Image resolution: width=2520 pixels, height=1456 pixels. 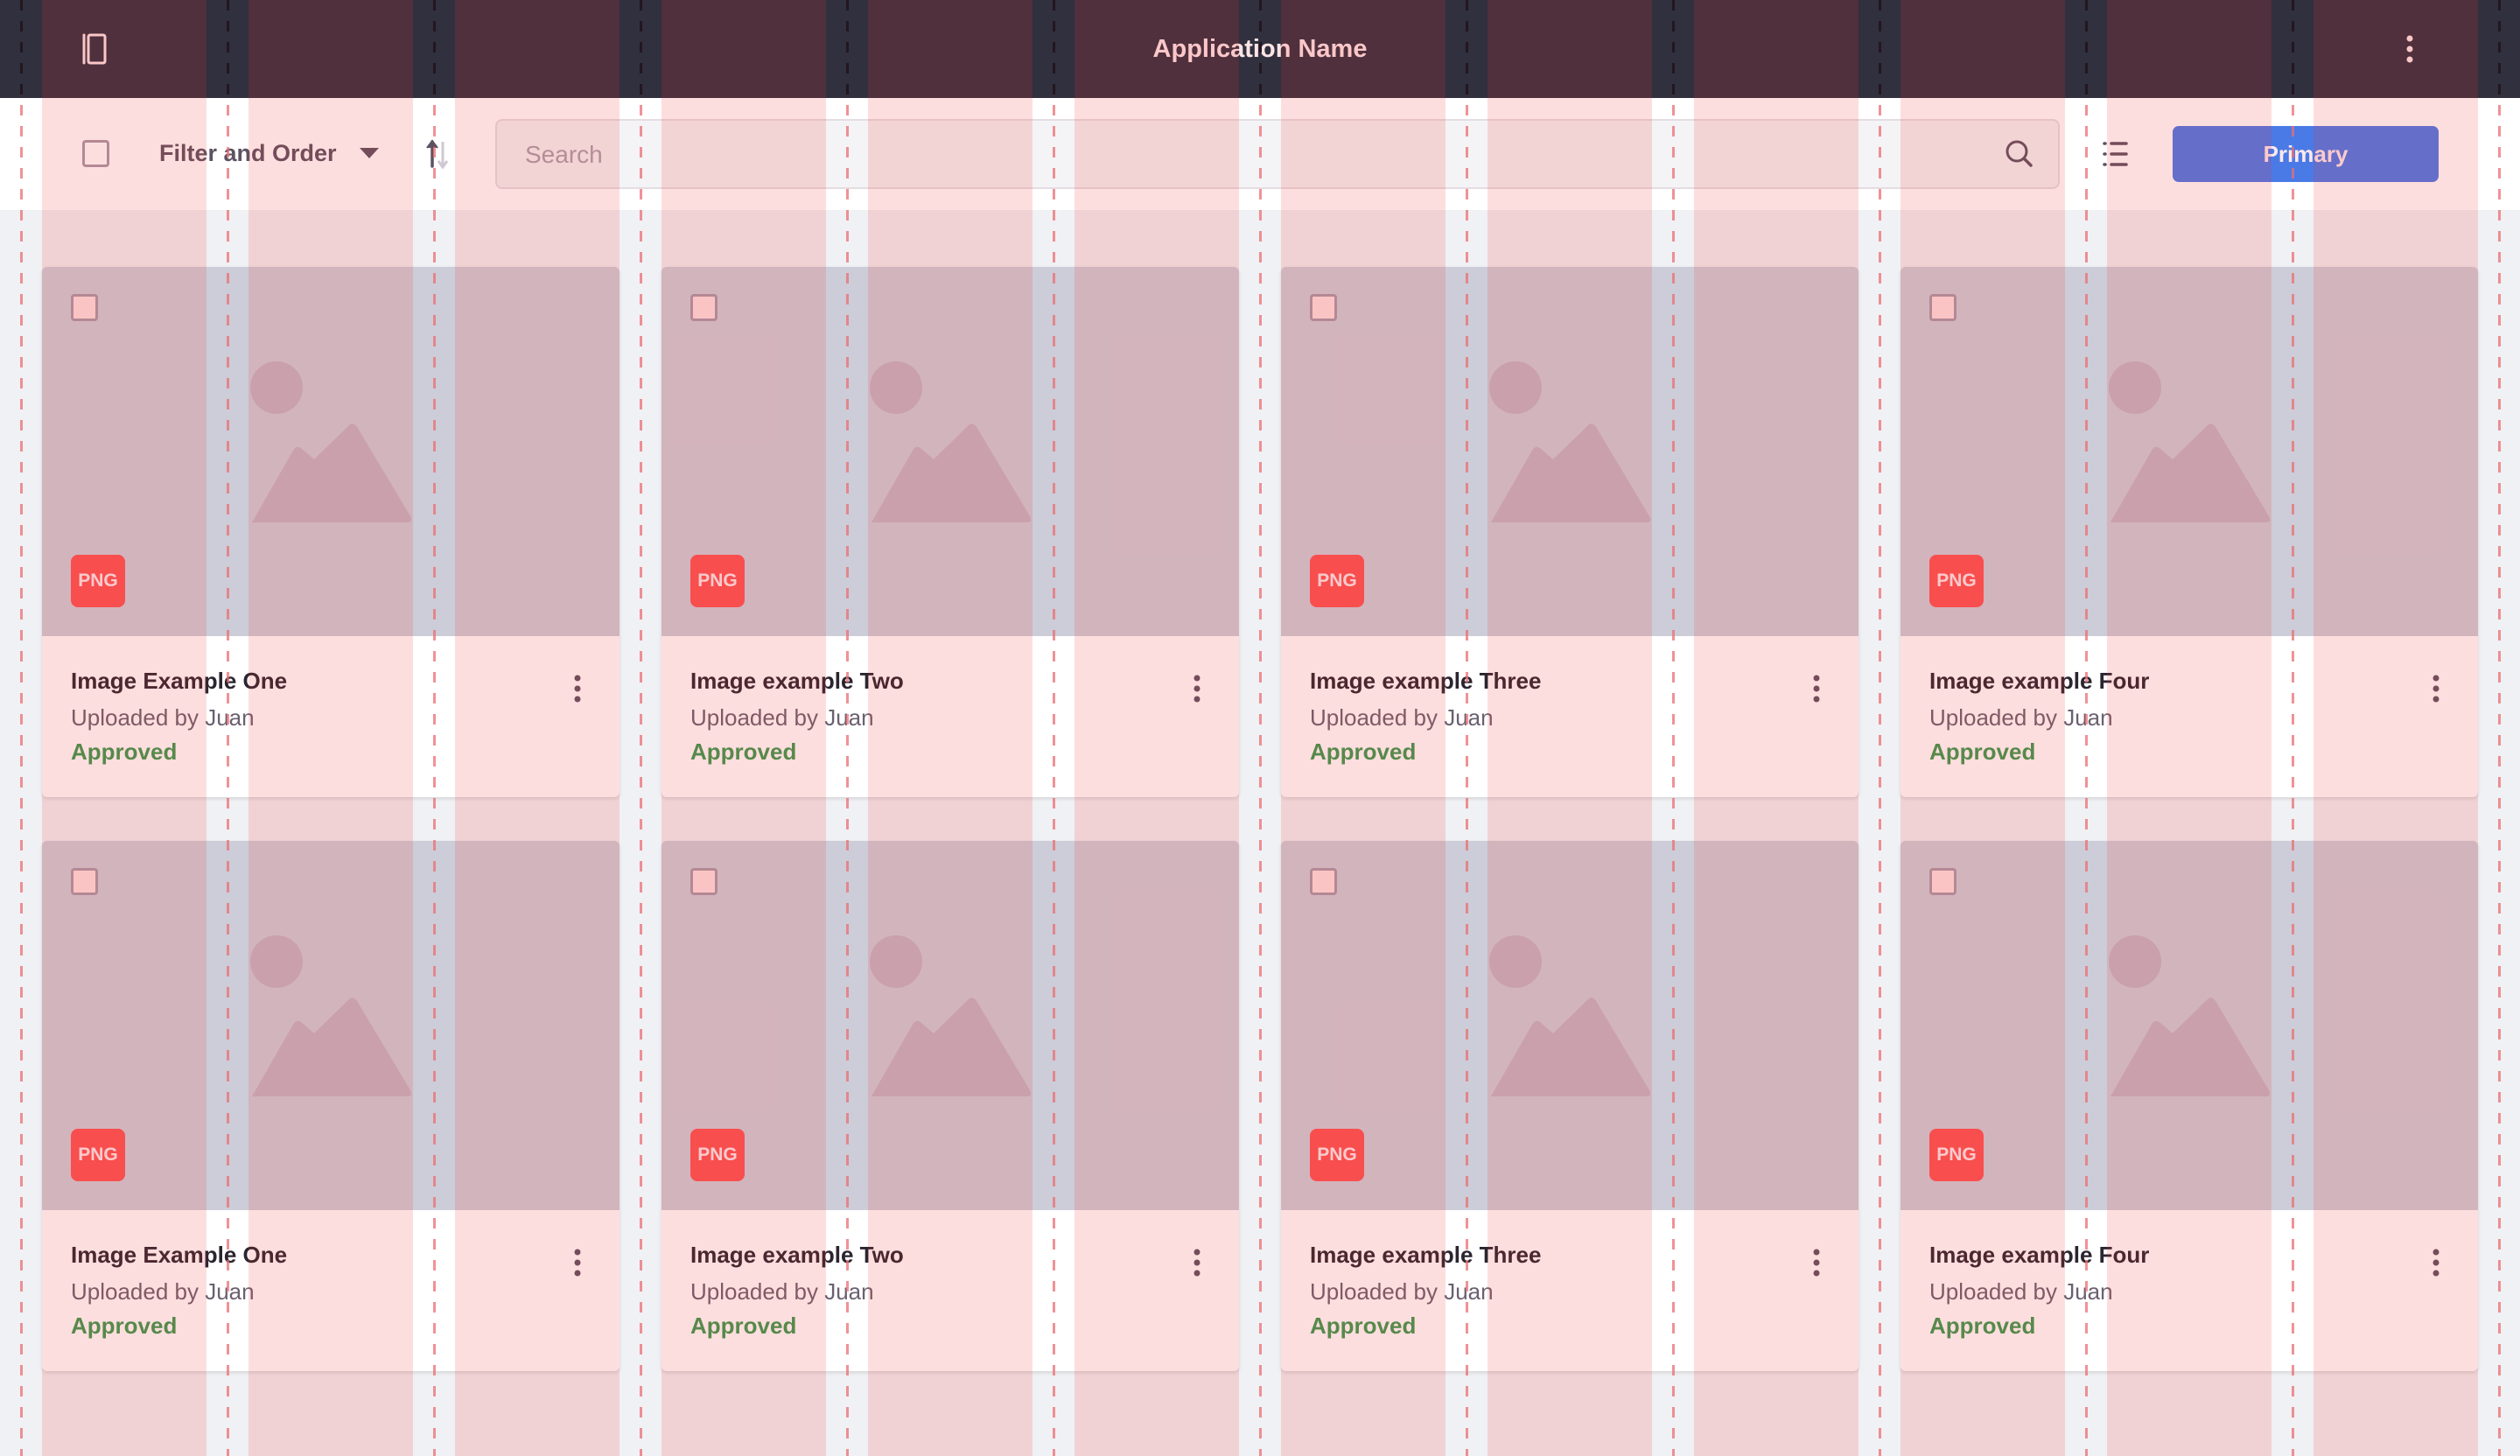 I want to click on search-icon, so click(x=2019, y=154).